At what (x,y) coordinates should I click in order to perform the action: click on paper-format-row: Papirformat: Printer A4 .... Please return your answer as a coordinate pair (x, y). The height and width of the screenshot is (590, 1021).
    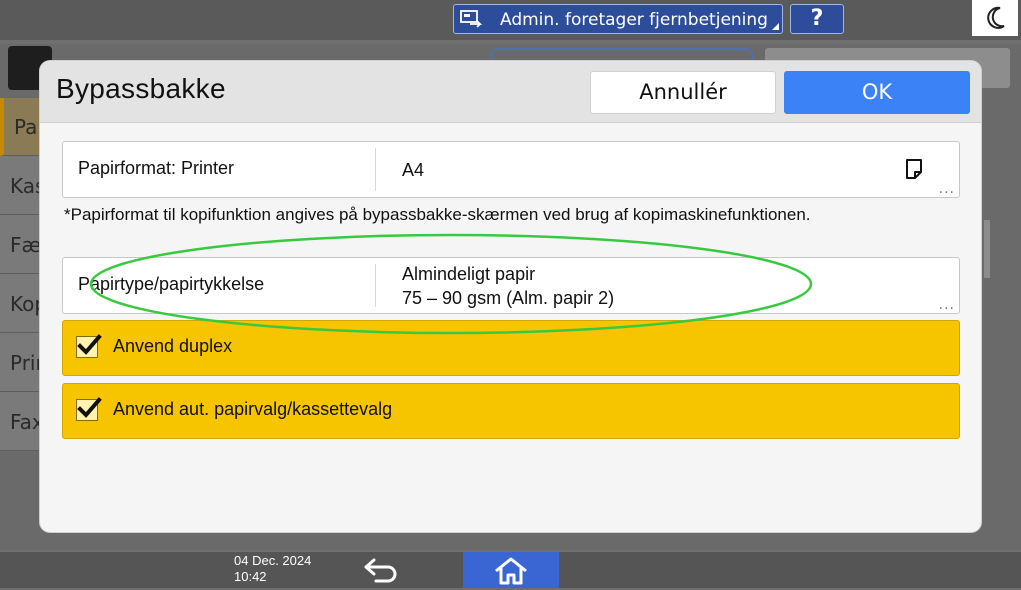
    Looking at the image, I should click on (511, 169).